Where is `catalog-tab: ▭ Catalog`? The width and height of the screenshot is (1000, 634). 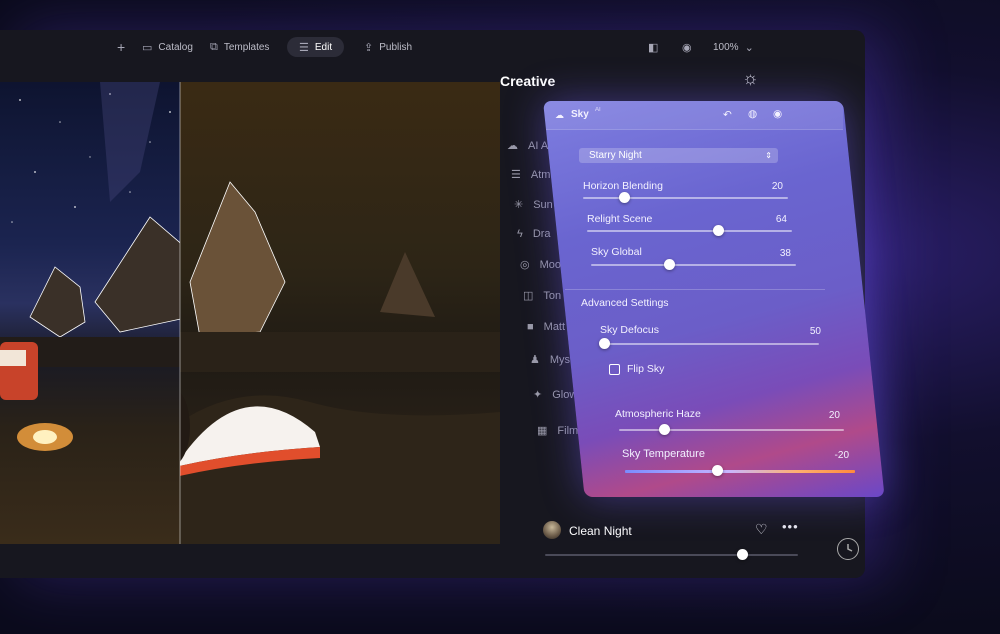 catalog-tab: ▭ Catalog is located at coordinates (167, 47).